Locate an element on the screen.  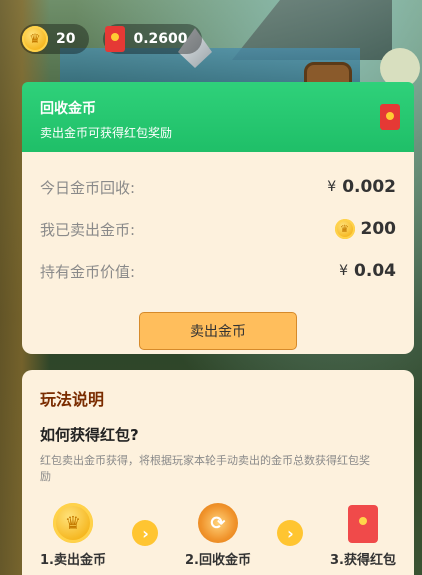
cash-balance: 0.2600 is located at coordinates (160, 39).